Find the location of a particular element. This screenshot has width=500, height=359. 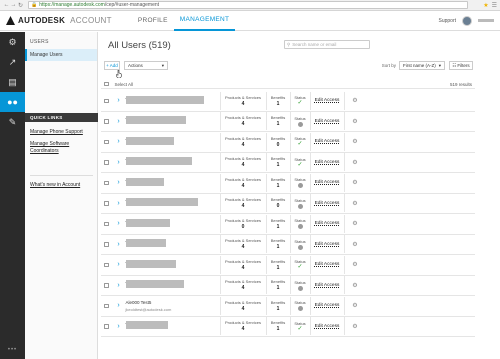

quick-link-phone-support: Manage Phone Support is located at coordinates (56, 132).